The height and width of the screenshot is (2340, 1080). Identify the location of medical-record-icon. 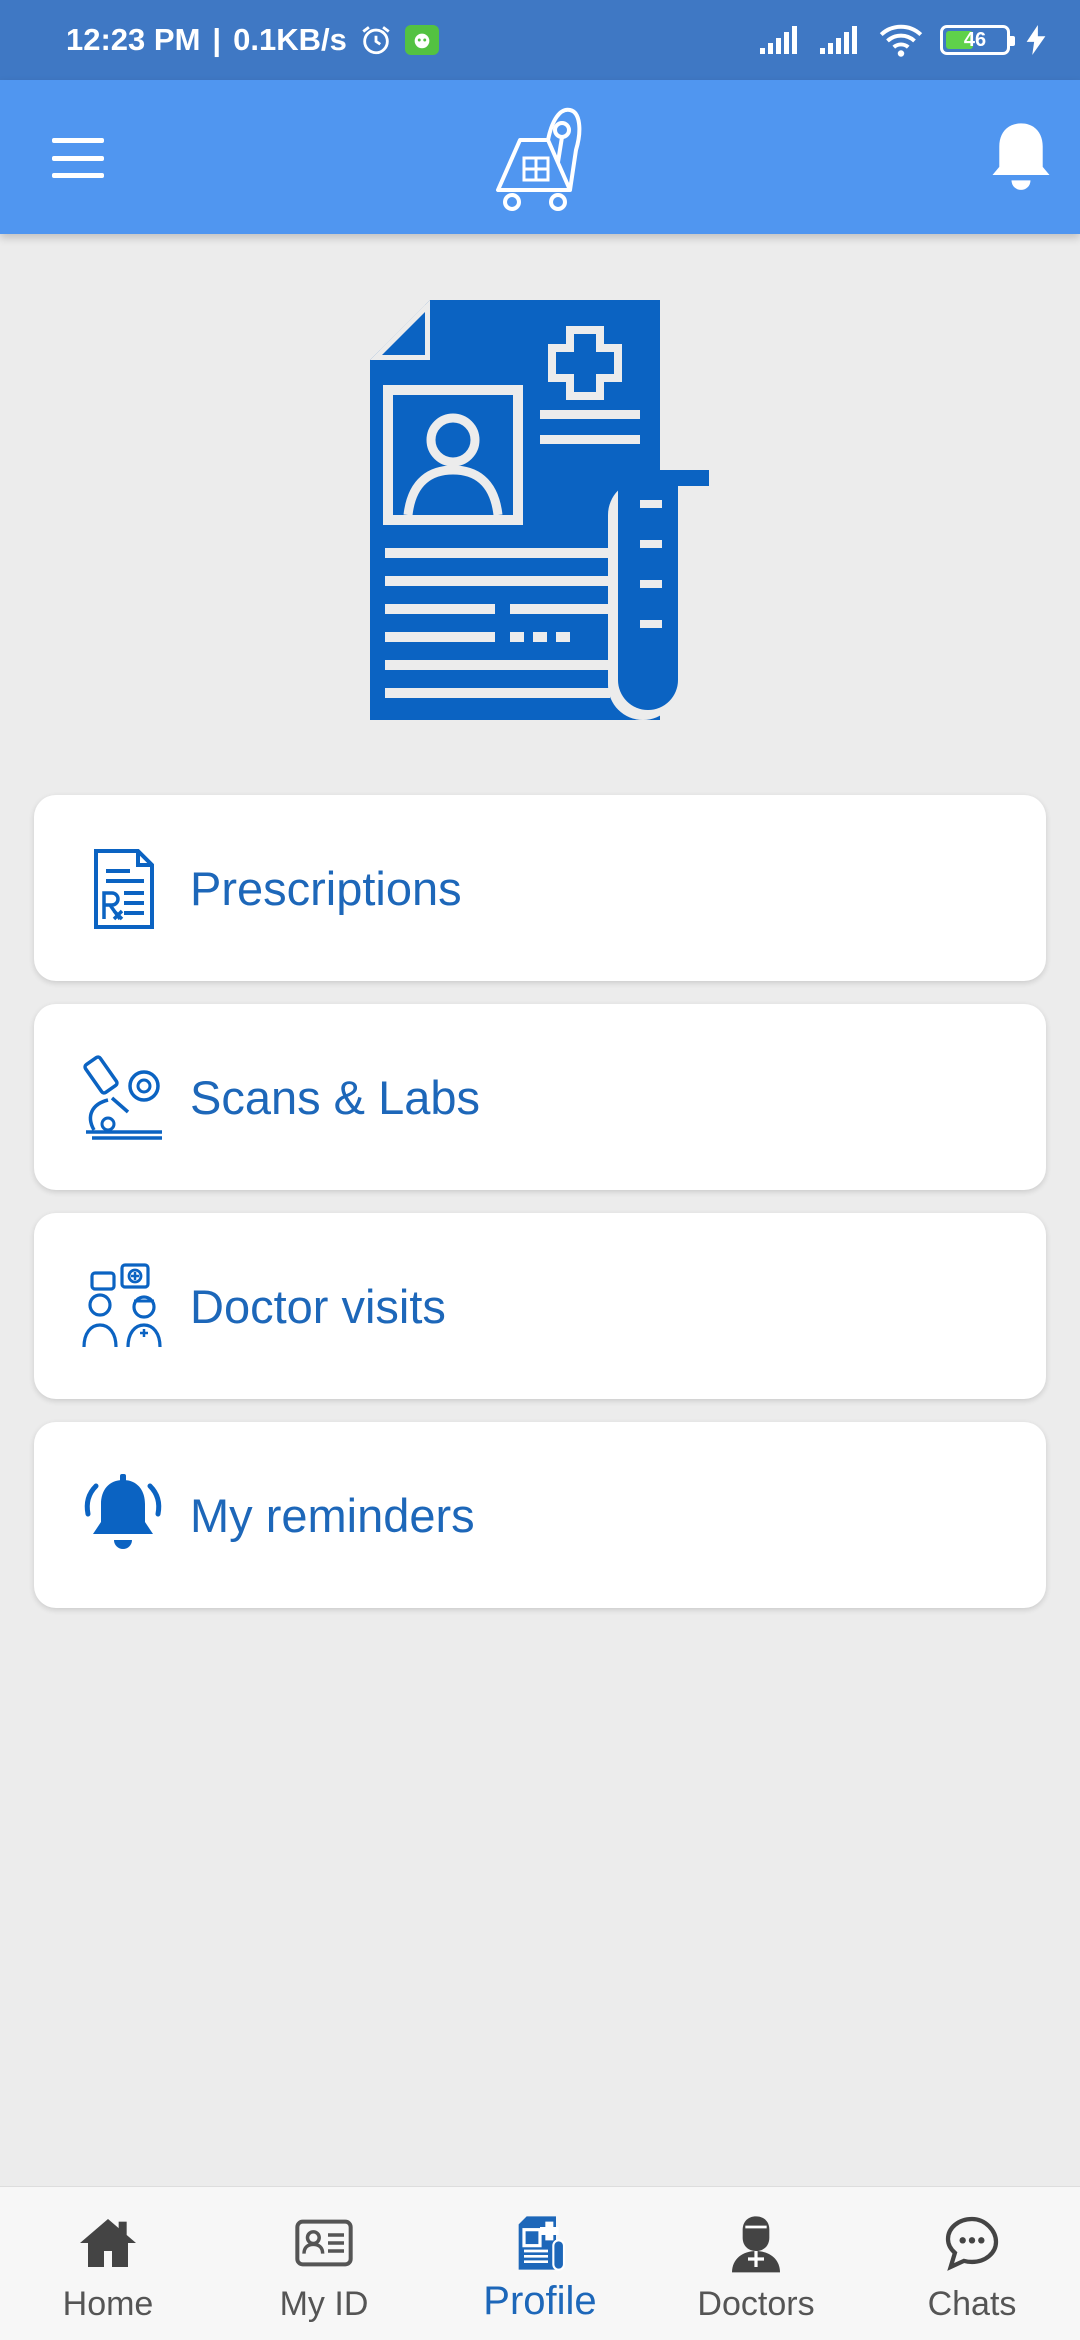
(539, 510).